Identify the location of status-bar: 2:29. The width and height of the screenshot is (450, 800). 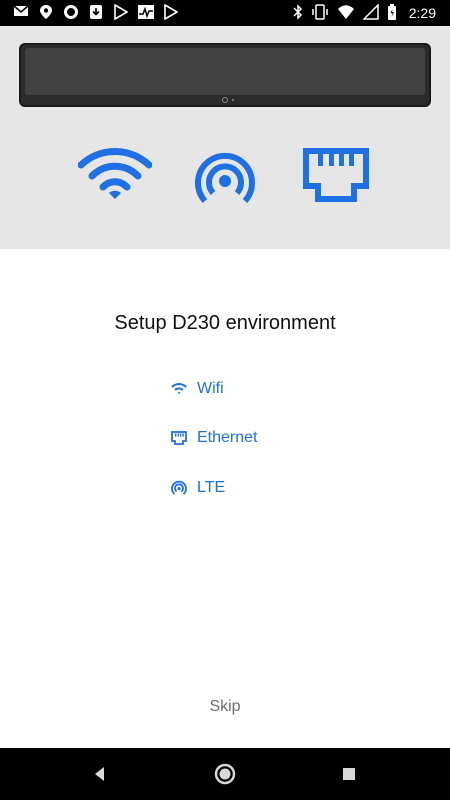
(225, 13).